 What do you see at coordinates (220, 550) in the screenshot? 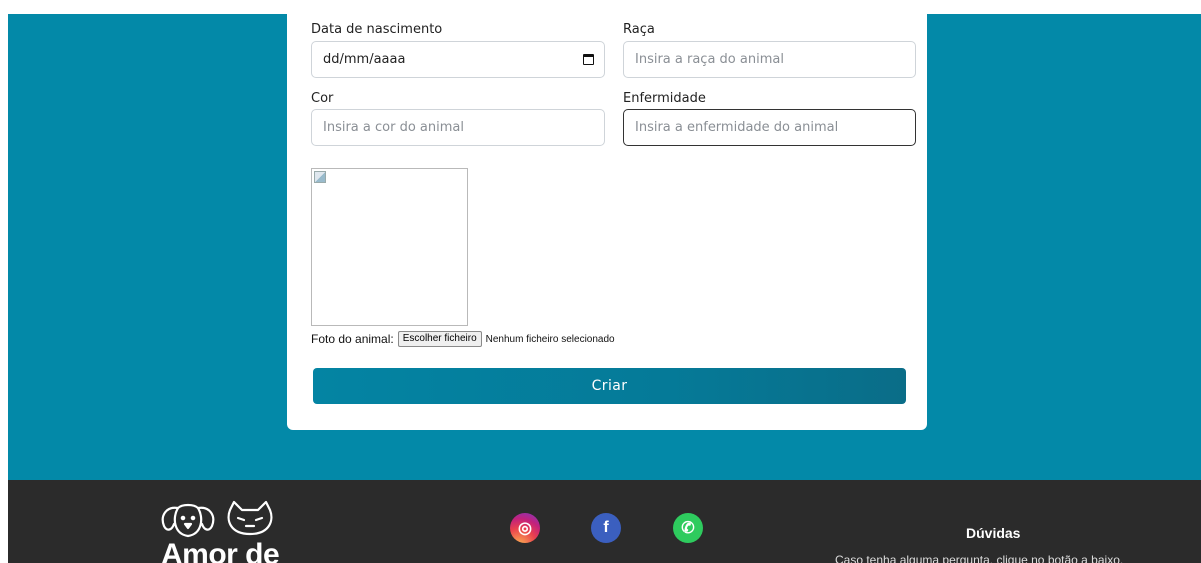
I see `logo-text: Amor de` at bounding box center [220, 550].